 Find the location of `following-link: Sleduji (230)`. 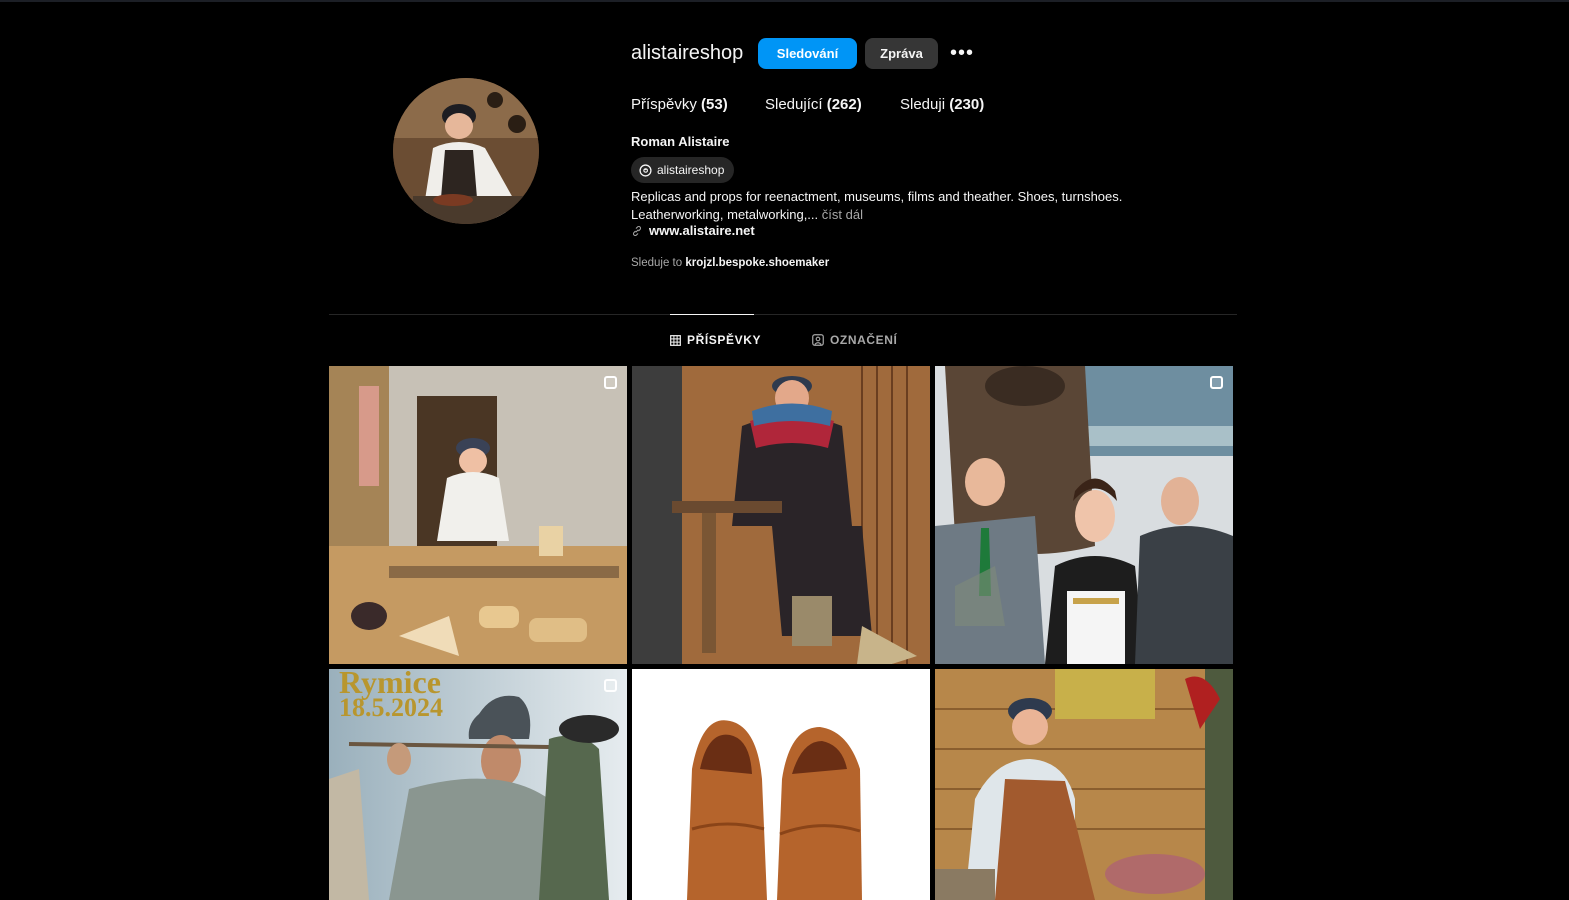

following-link: Sleduji (230) is located at coordinates (942, 104).